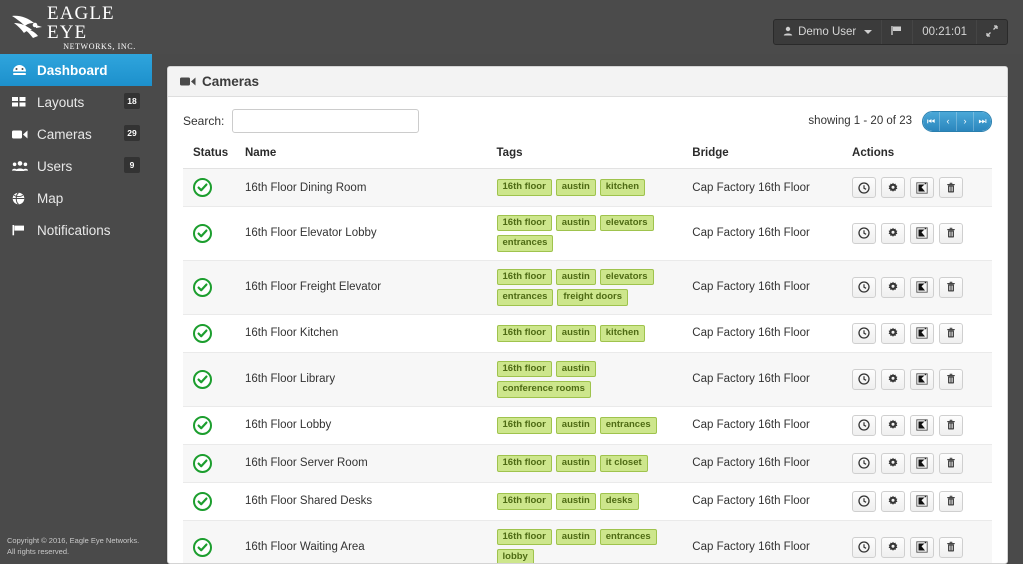 This screenshot has height=564, width=1023. What do you see at coordinates (370, 287) in the screenshot?
I see `cell-camera-name: 16th Floor Freight Elevator` at bounding box center [370, 287].